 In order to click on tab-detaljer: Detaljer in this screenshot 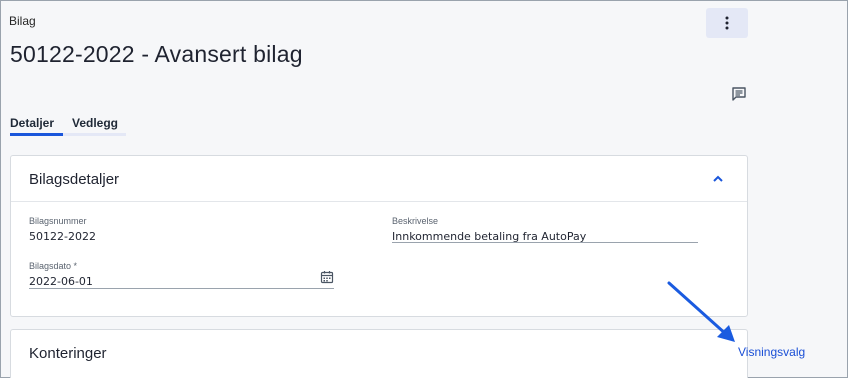, I will do `click(36, 124)`.